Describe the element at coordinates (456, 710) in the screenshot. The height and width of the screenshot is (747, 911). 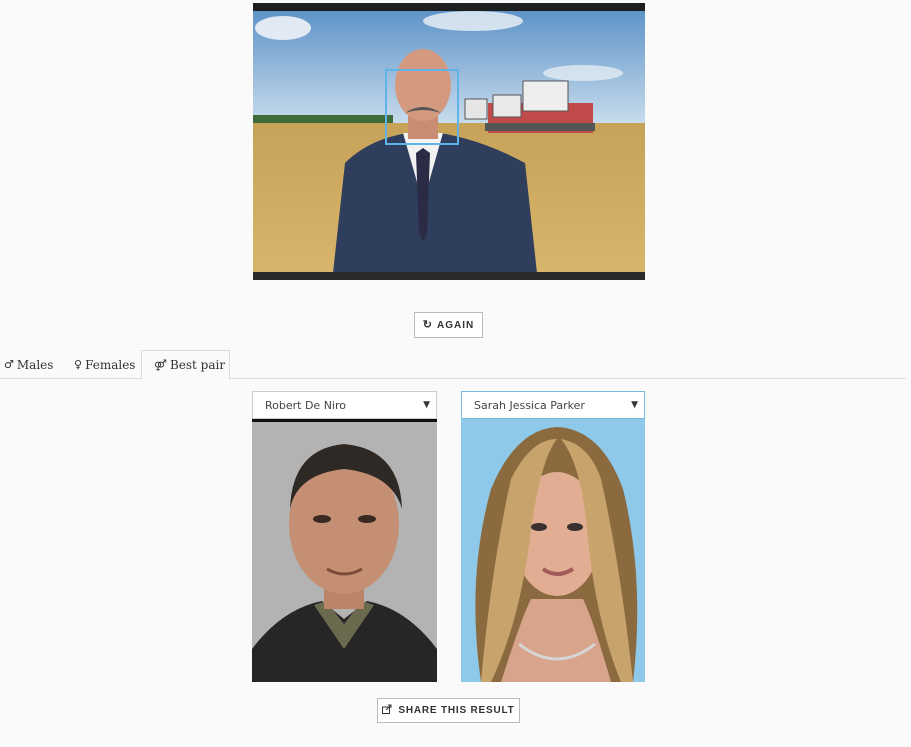
I see `share-result-label: SHARE THIS RESULT` at that location.